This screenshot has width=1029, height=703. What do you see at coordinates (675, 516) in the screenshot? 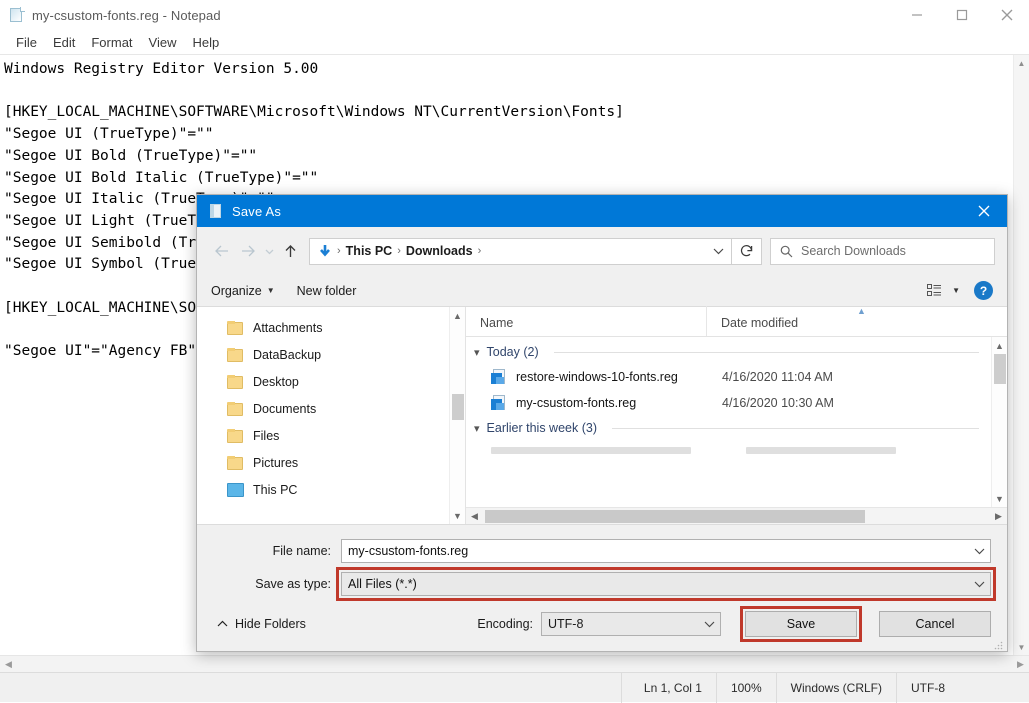
I see `scroll-thumb-horizontal` at bounding box center [675, 516].